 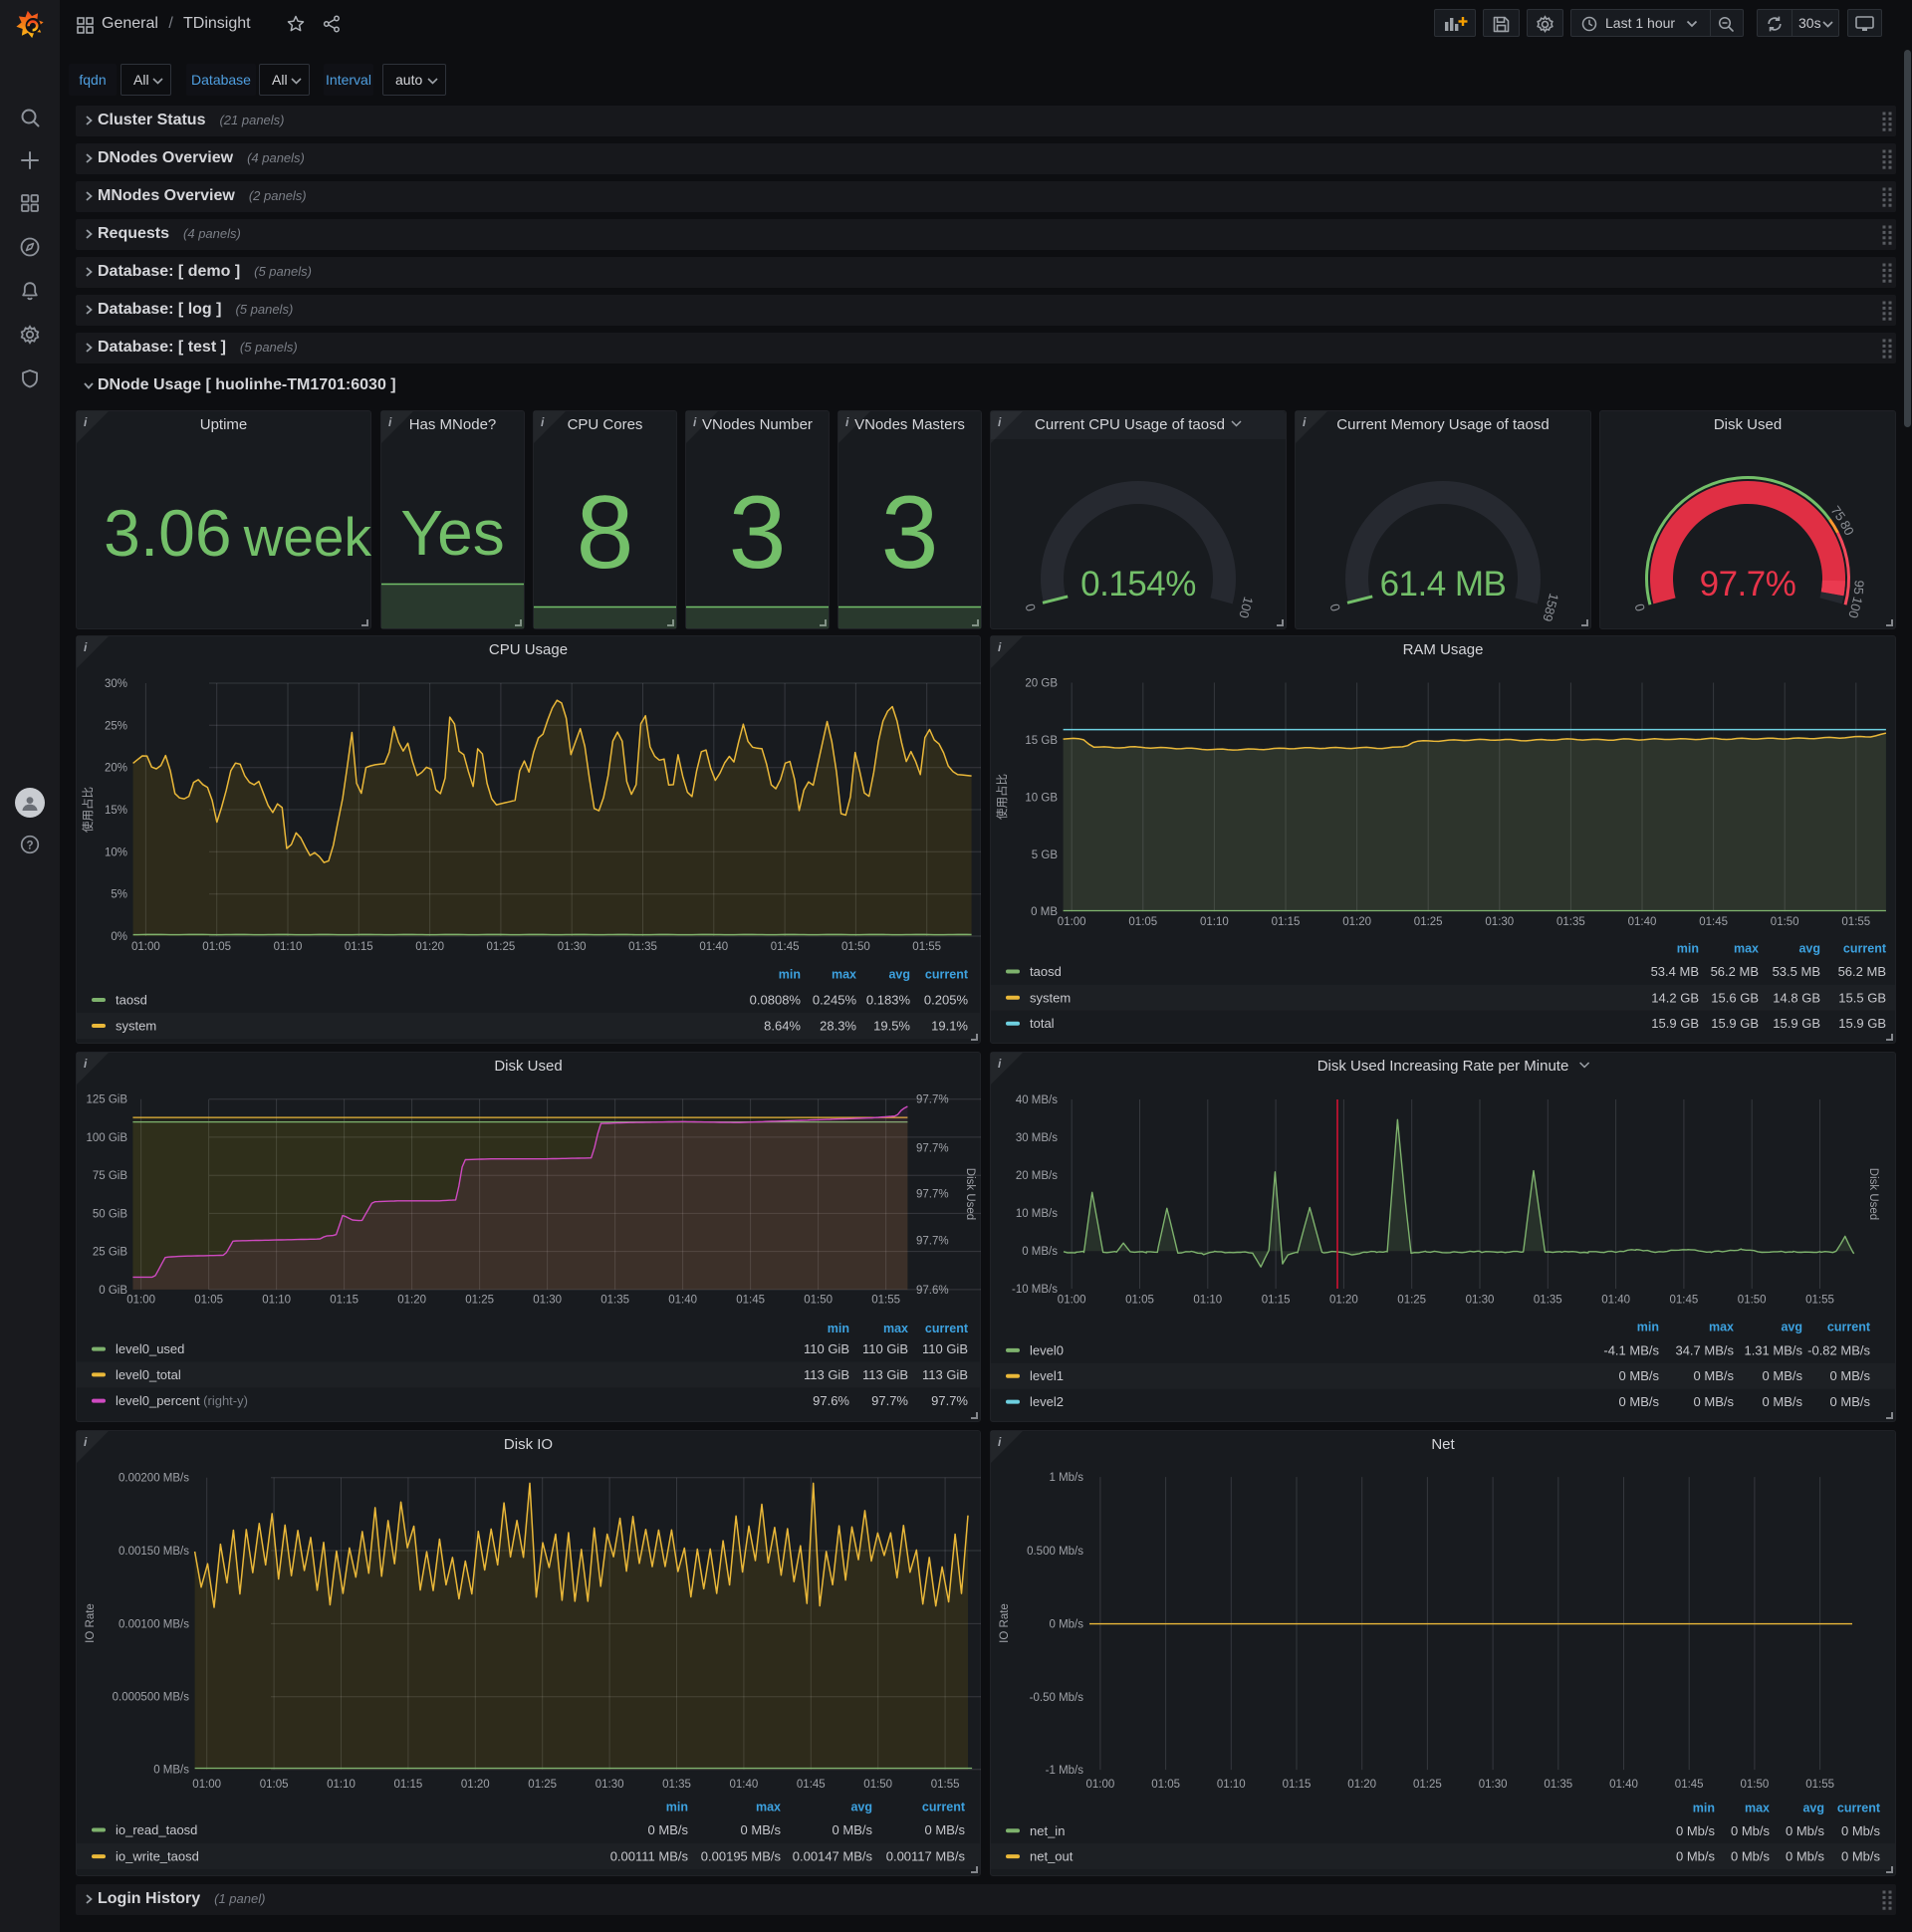 I want to click on svg-text: -0.82 MB/s, so click(x=1838, y=1349).